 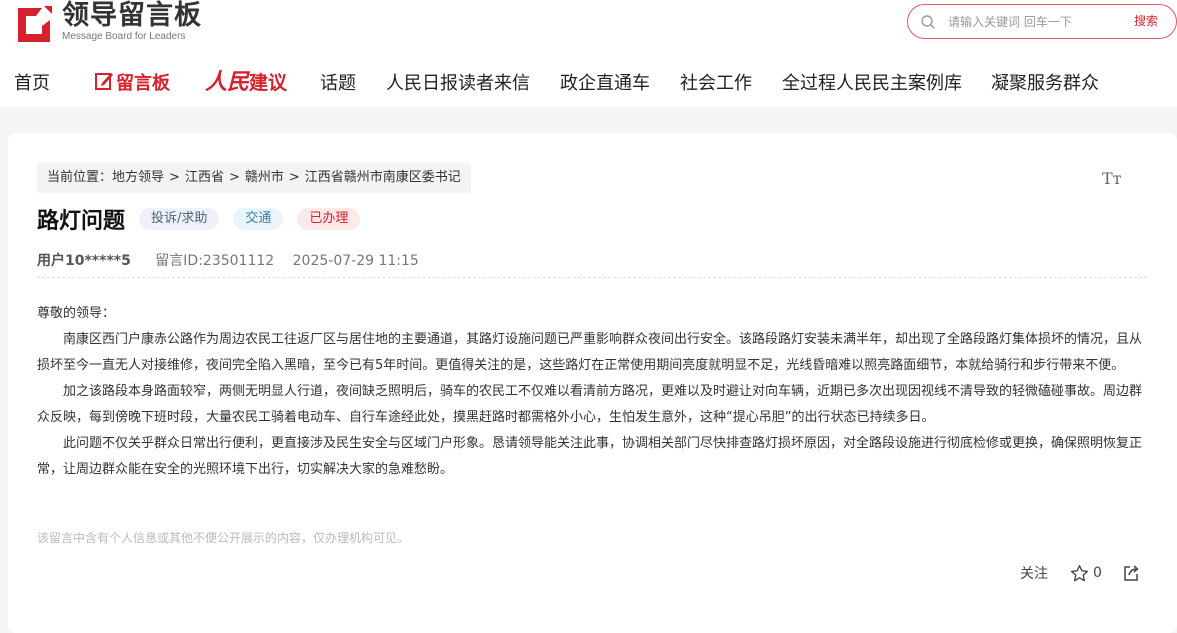 What do you see at coordinates (204, 177) in the screenshot?
I see `breadcrumb-item-province: 江西省` at bounding box center [204, 177].